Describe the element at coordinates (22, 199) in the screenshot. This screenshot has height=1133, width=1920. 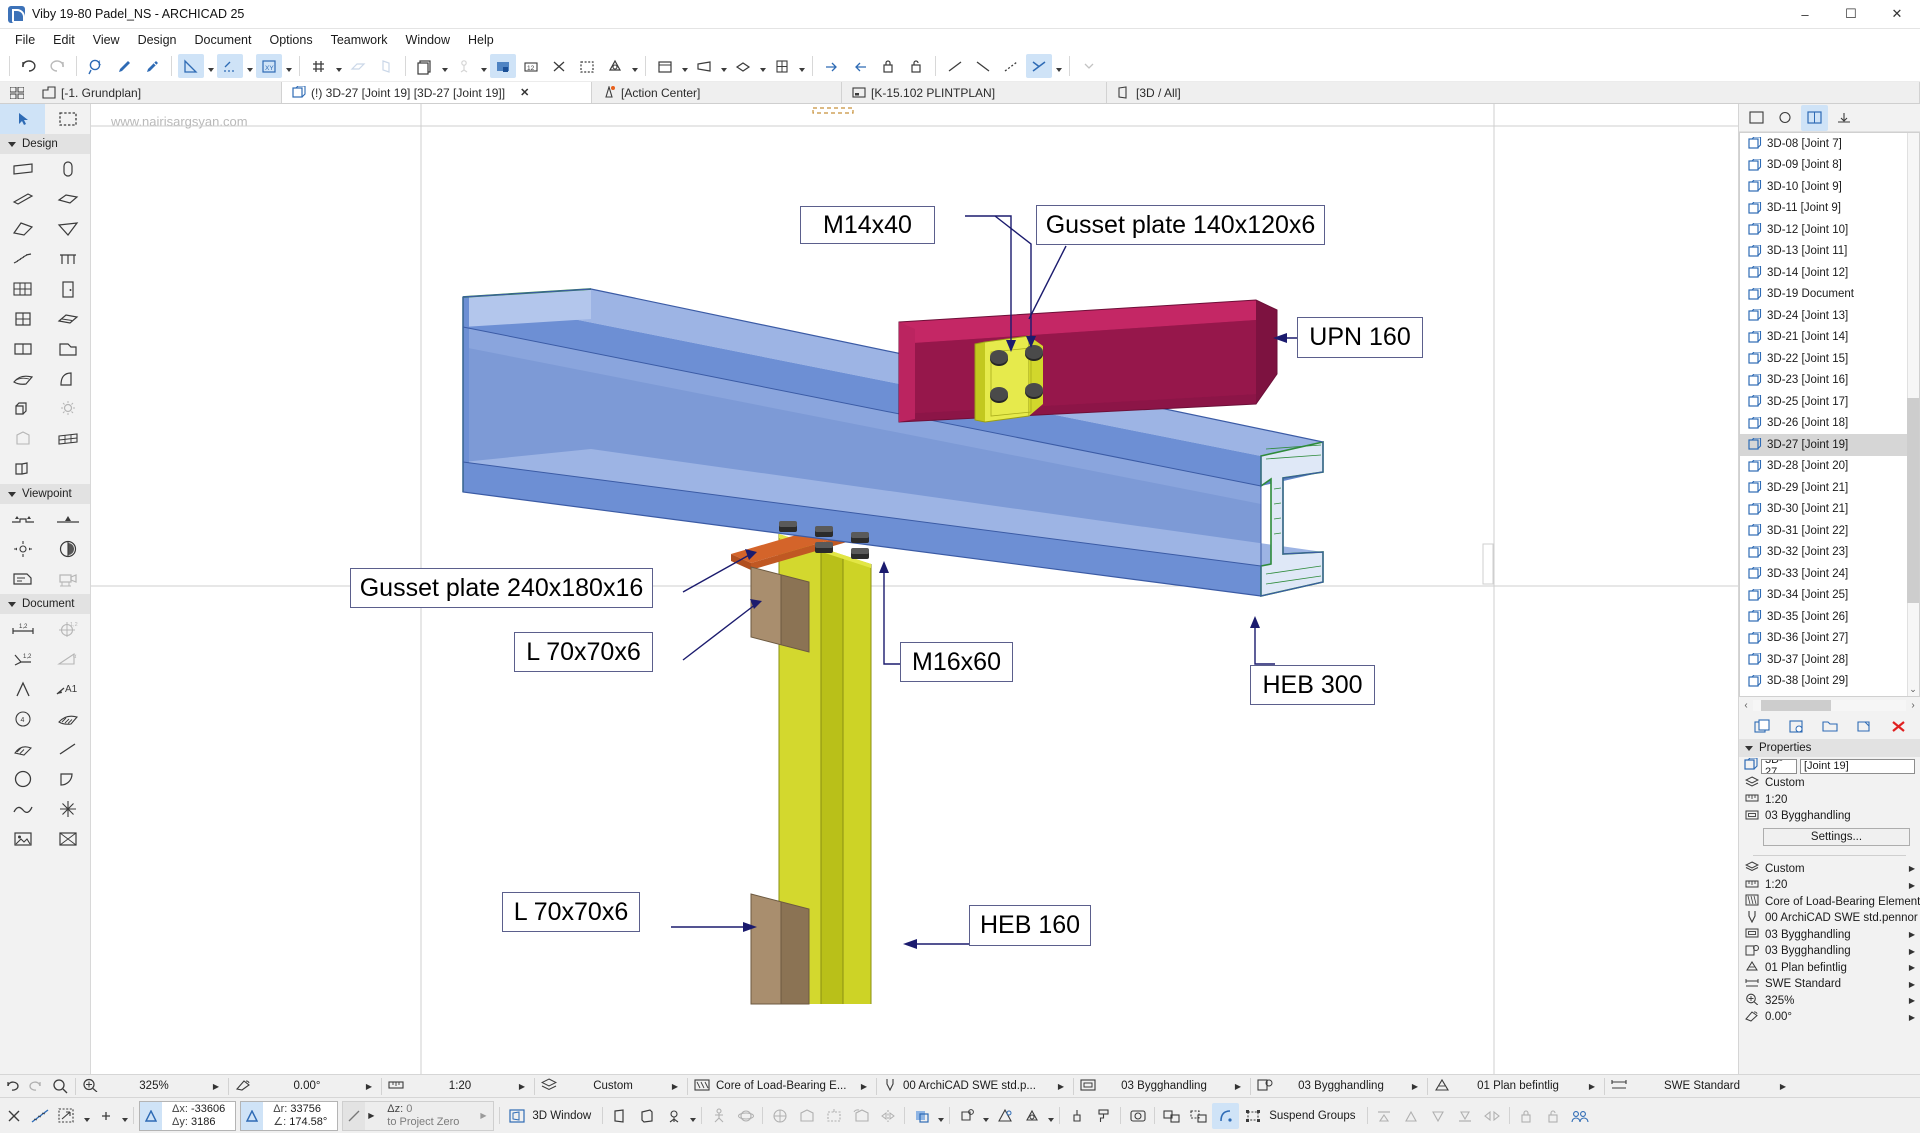
I see `beam-tool` at that location.